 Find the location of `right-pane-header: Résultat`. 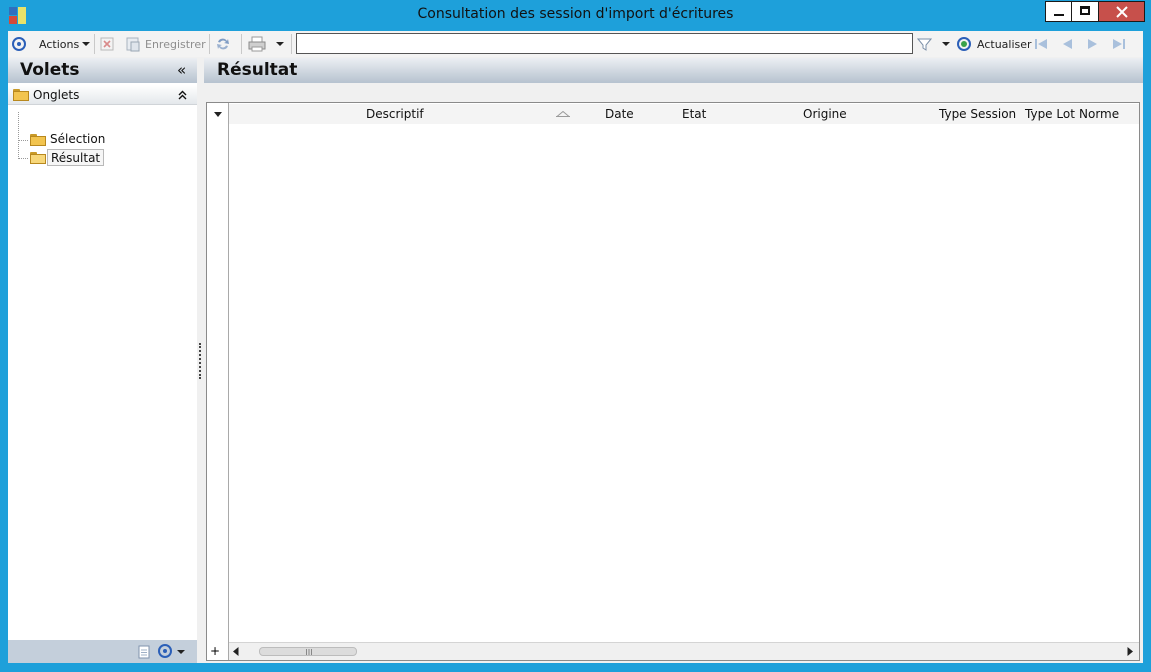

right-pane-header: Résultat is located at coordinates (673, 70).